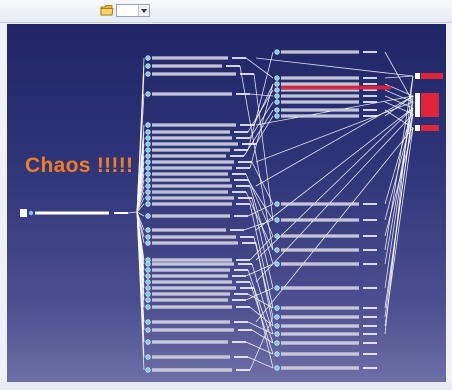  Describe the element at coordinates (79, 165) in the screenshot. I see `chaos-annotation: Chaos !!!!!` at that location.